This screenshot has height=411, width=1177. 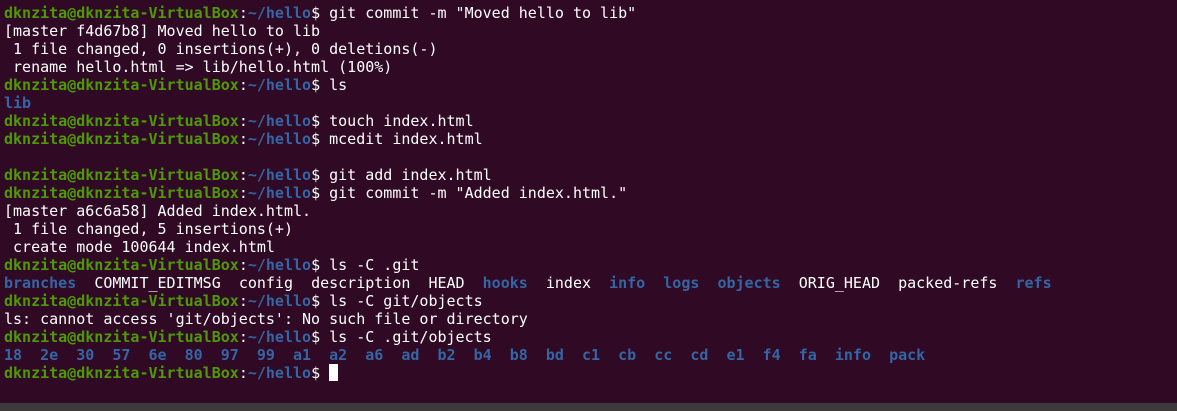 I want to click on directory-entry: a2, so click(x=338, y=355).